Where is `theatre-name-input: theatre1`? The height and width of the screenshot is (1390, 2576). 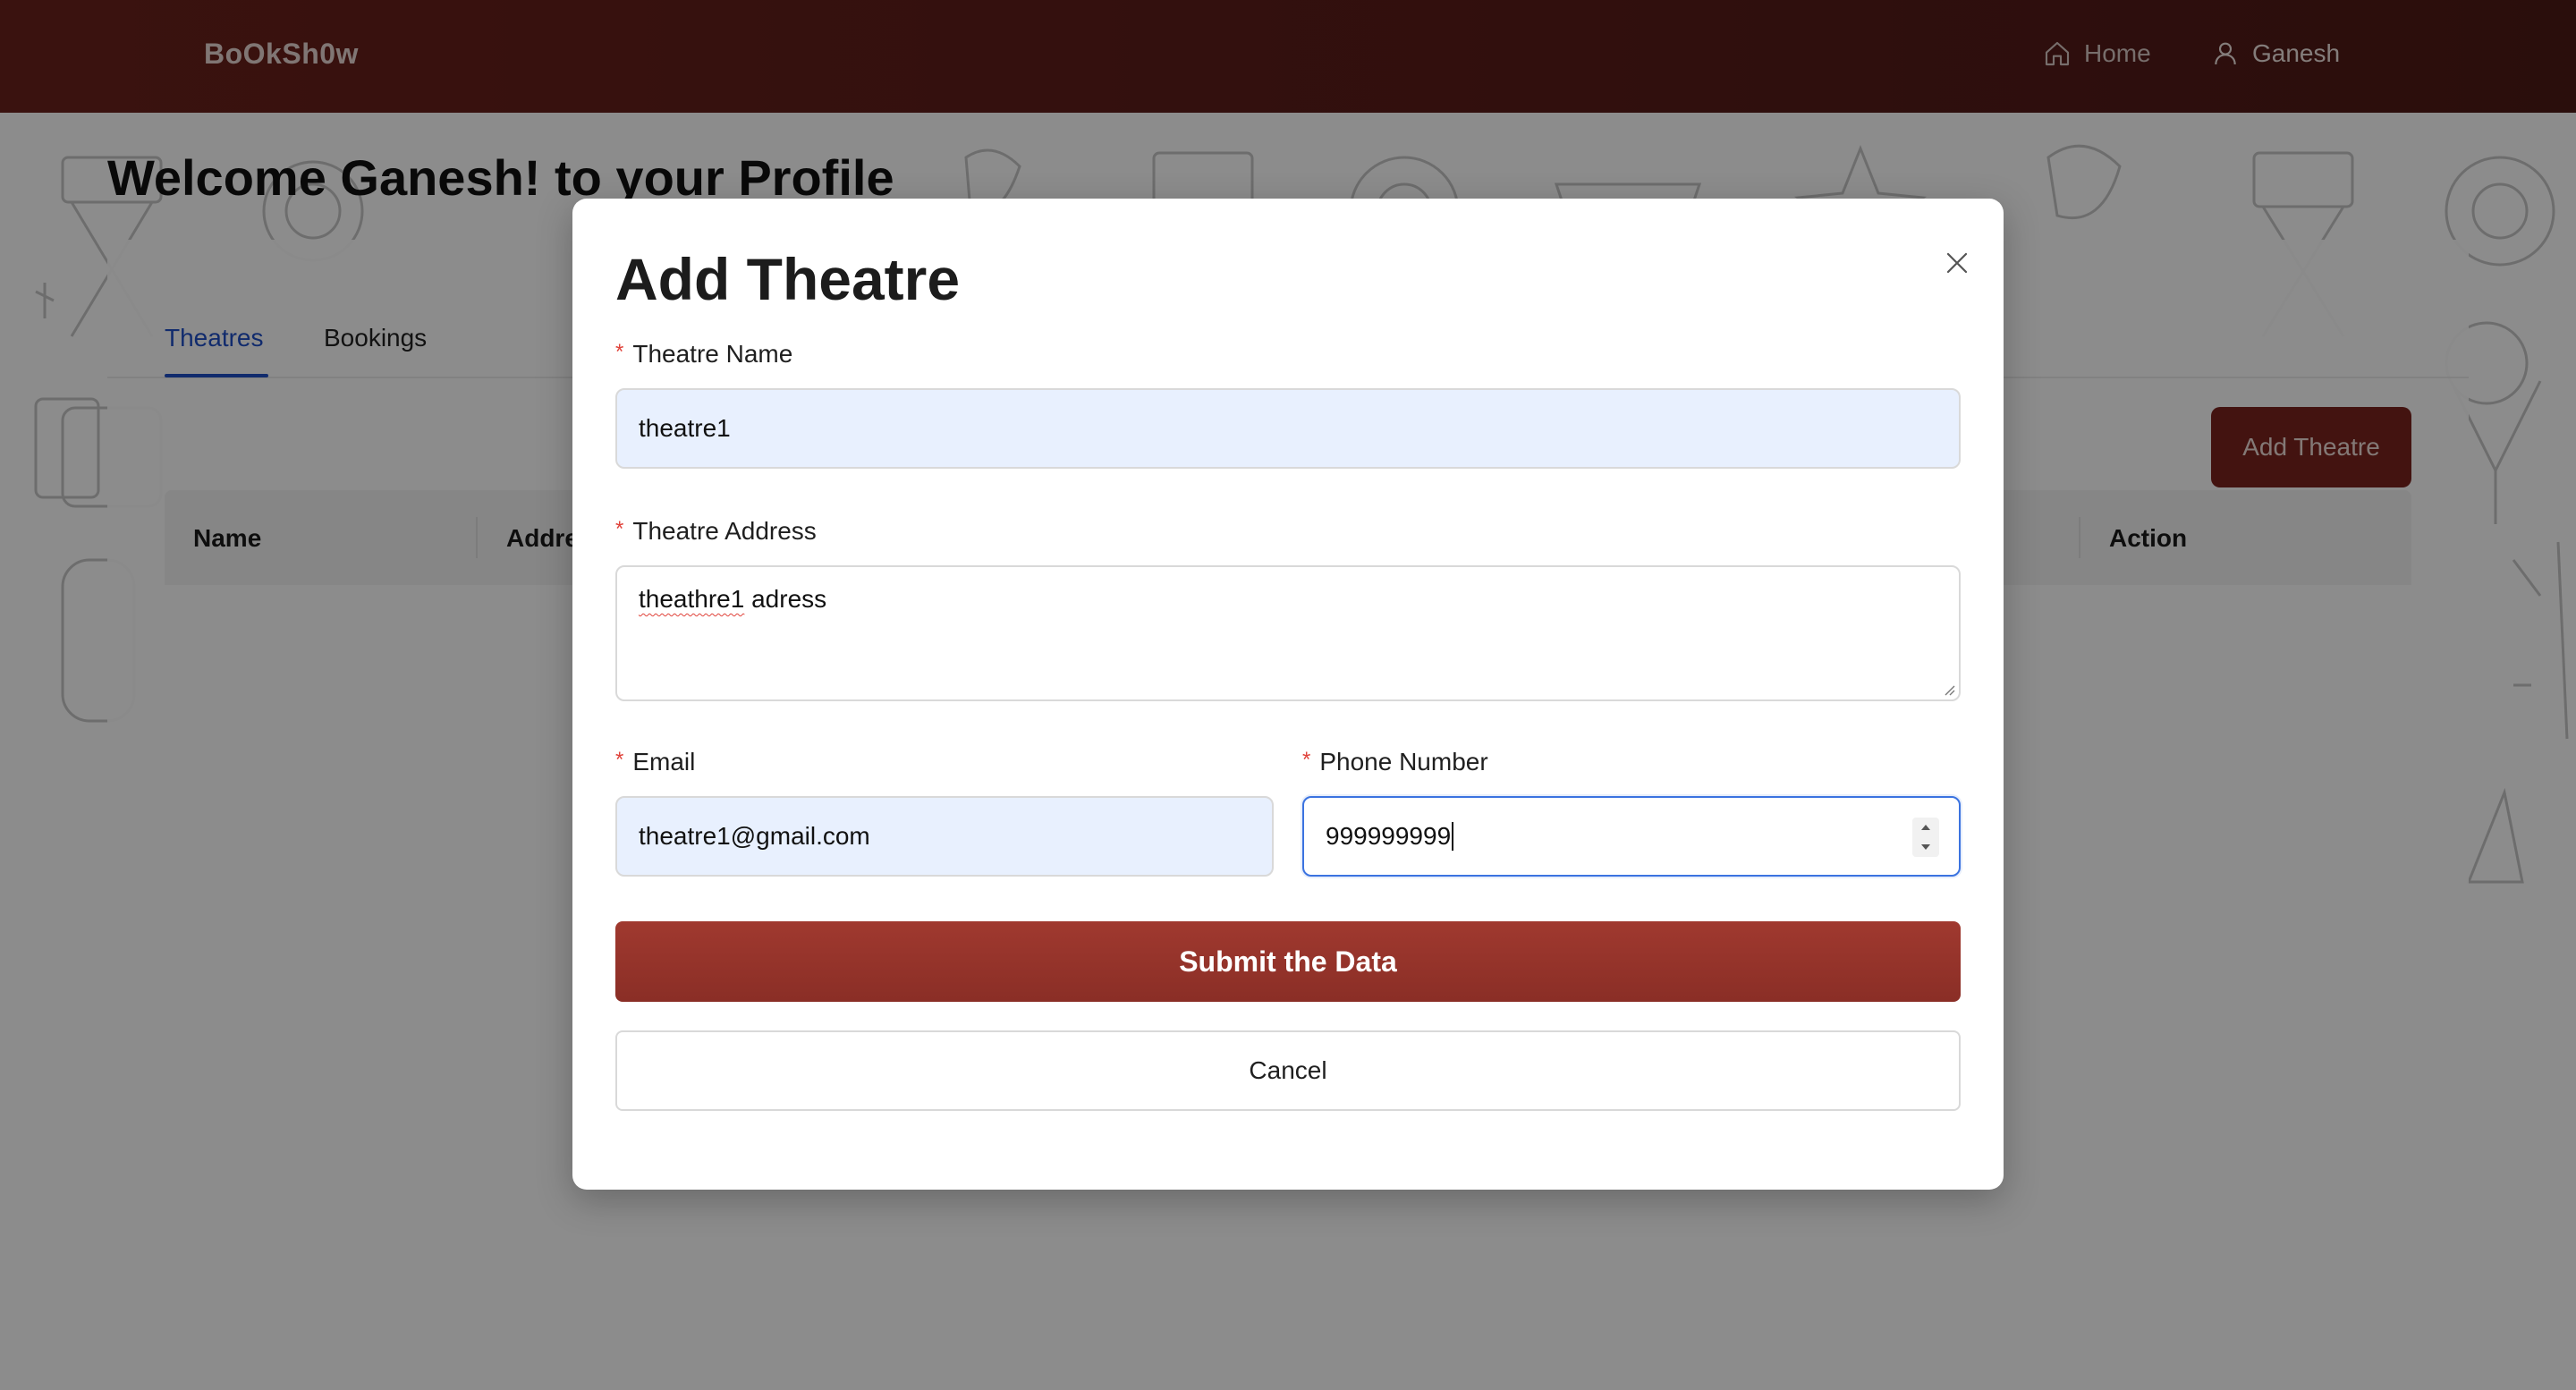
theatre-name-input: theatre1 is located at coordinates (1288, 428).